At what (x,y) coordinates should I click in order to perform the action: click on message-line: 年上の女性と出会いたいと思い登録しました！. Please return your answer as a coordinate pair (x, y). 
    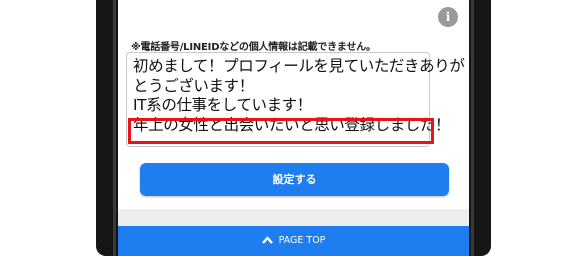
    Looking at the image, I should click on (292, 124).